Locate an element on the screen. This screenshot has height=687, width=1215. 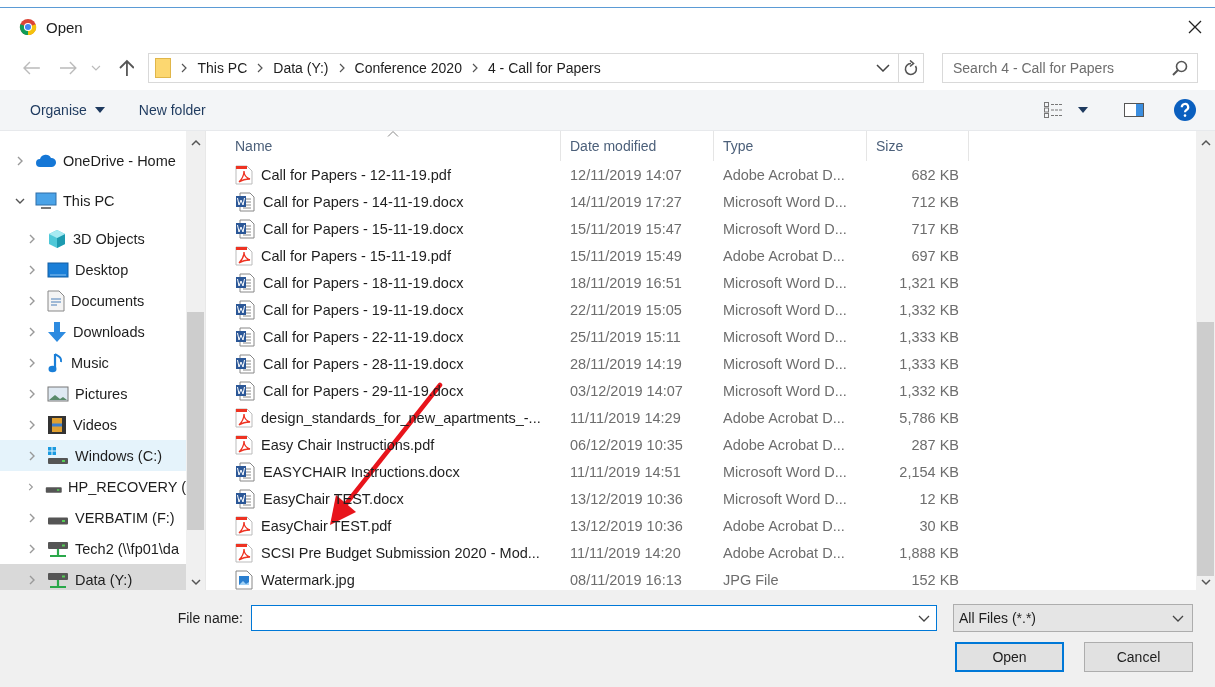
address-bar: This PC Data (Y:) Conference 2020 4 - Call for Papers is located at coordinates (524, 68).